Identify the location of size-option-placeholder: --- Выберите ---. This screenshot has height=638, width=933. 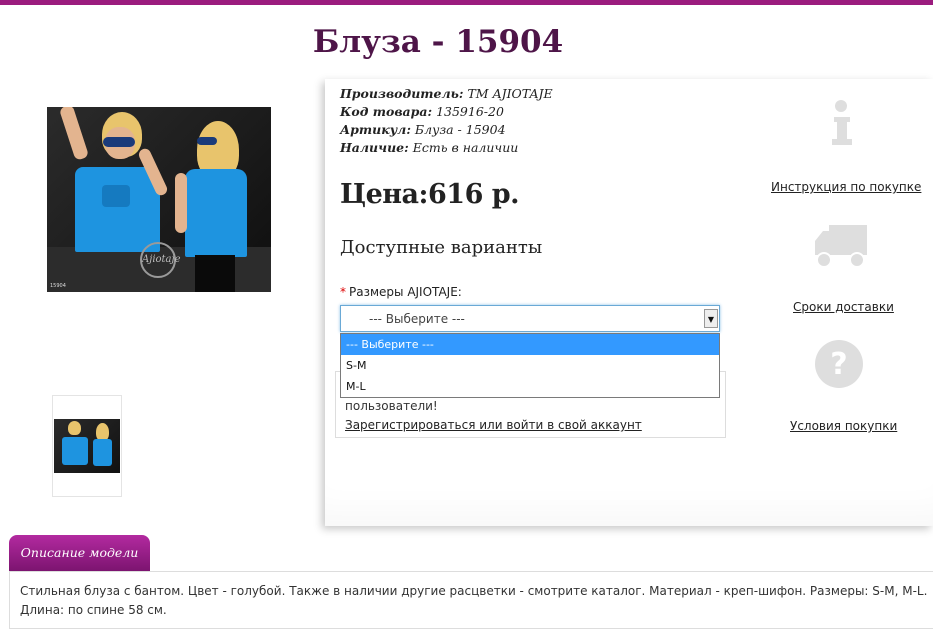
(530, 344).